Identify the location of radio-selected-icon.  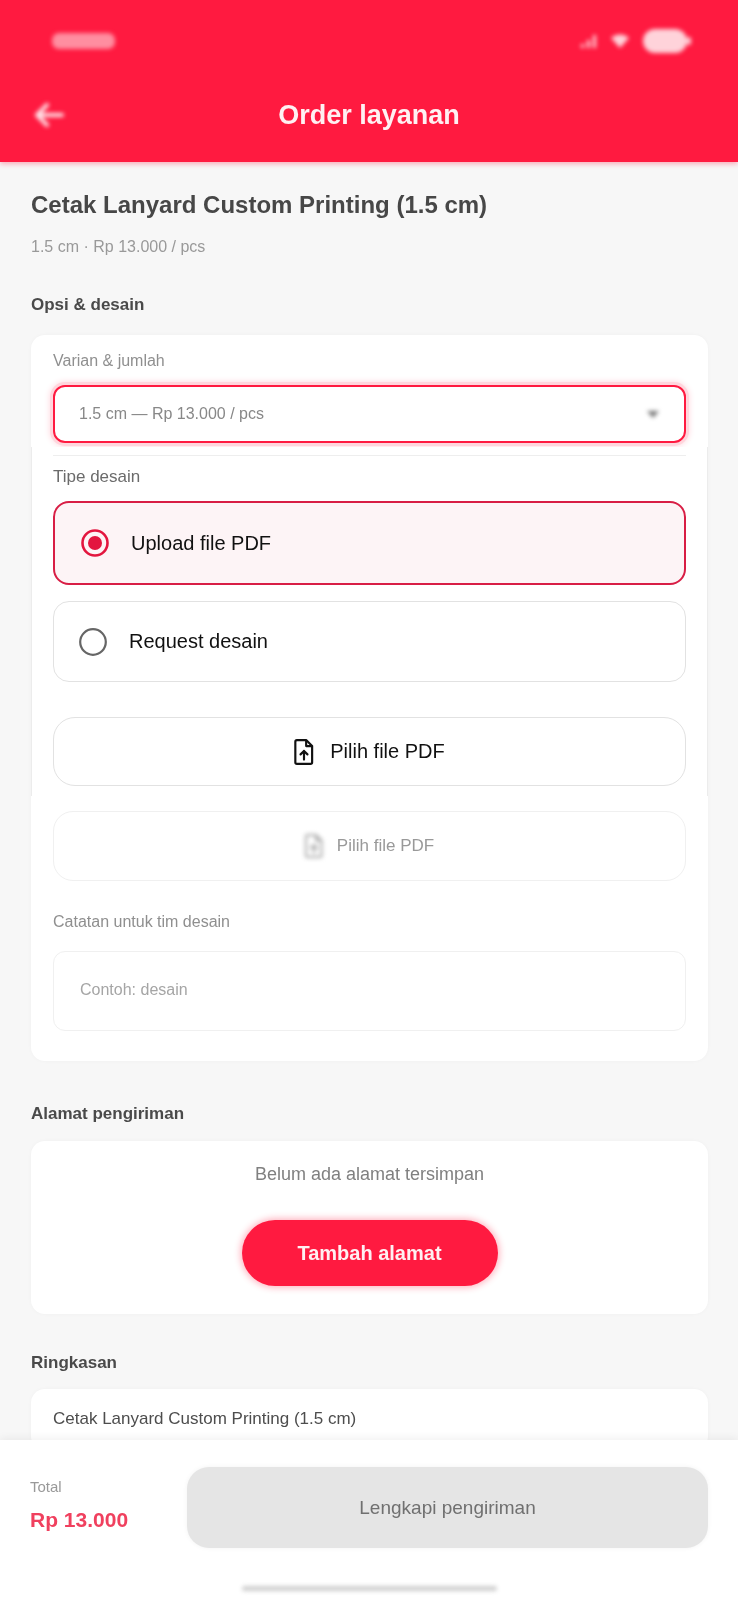
(95, 543).